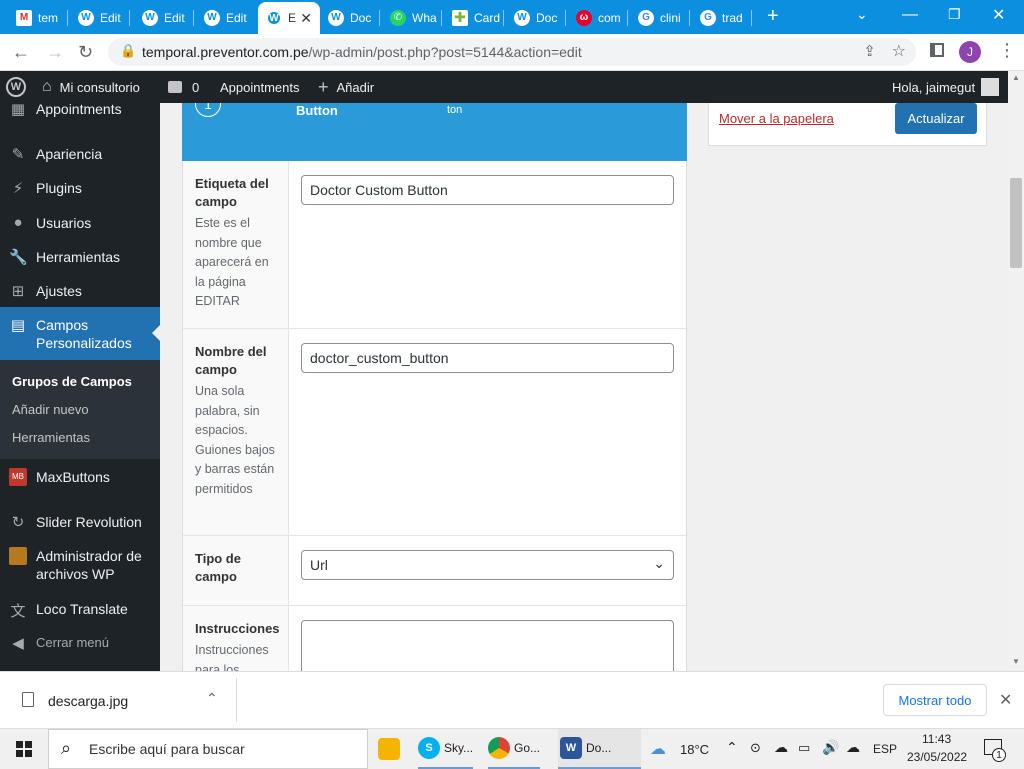 This screenshot has height=769, width=1024. I want to click on browser-tab-active: W E ✕, so click(289, 18).